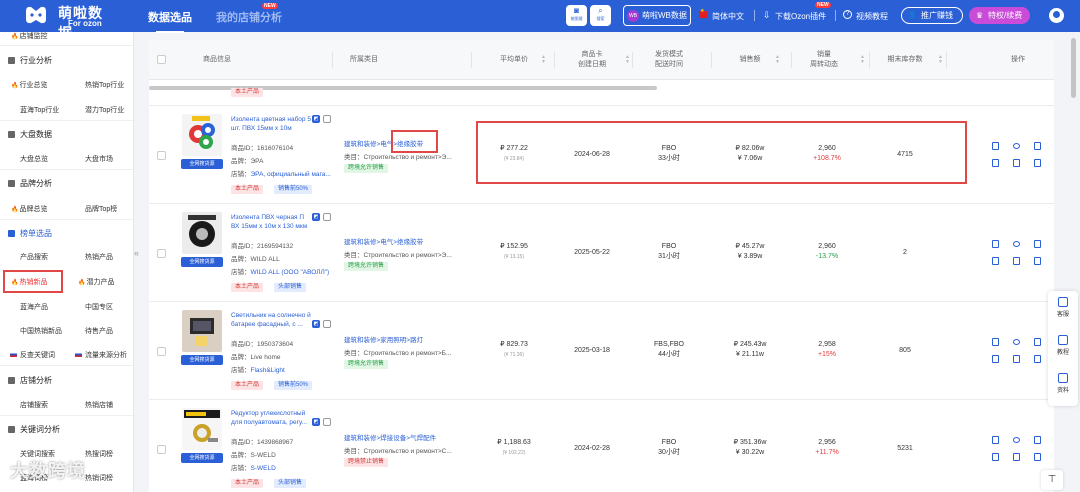 The image size is (1080, 492). Describe the element at coordinates (390, 437) in the screenshot. I see `category-path: 建筑和装修>焊接设备>气焊配件` at that location.